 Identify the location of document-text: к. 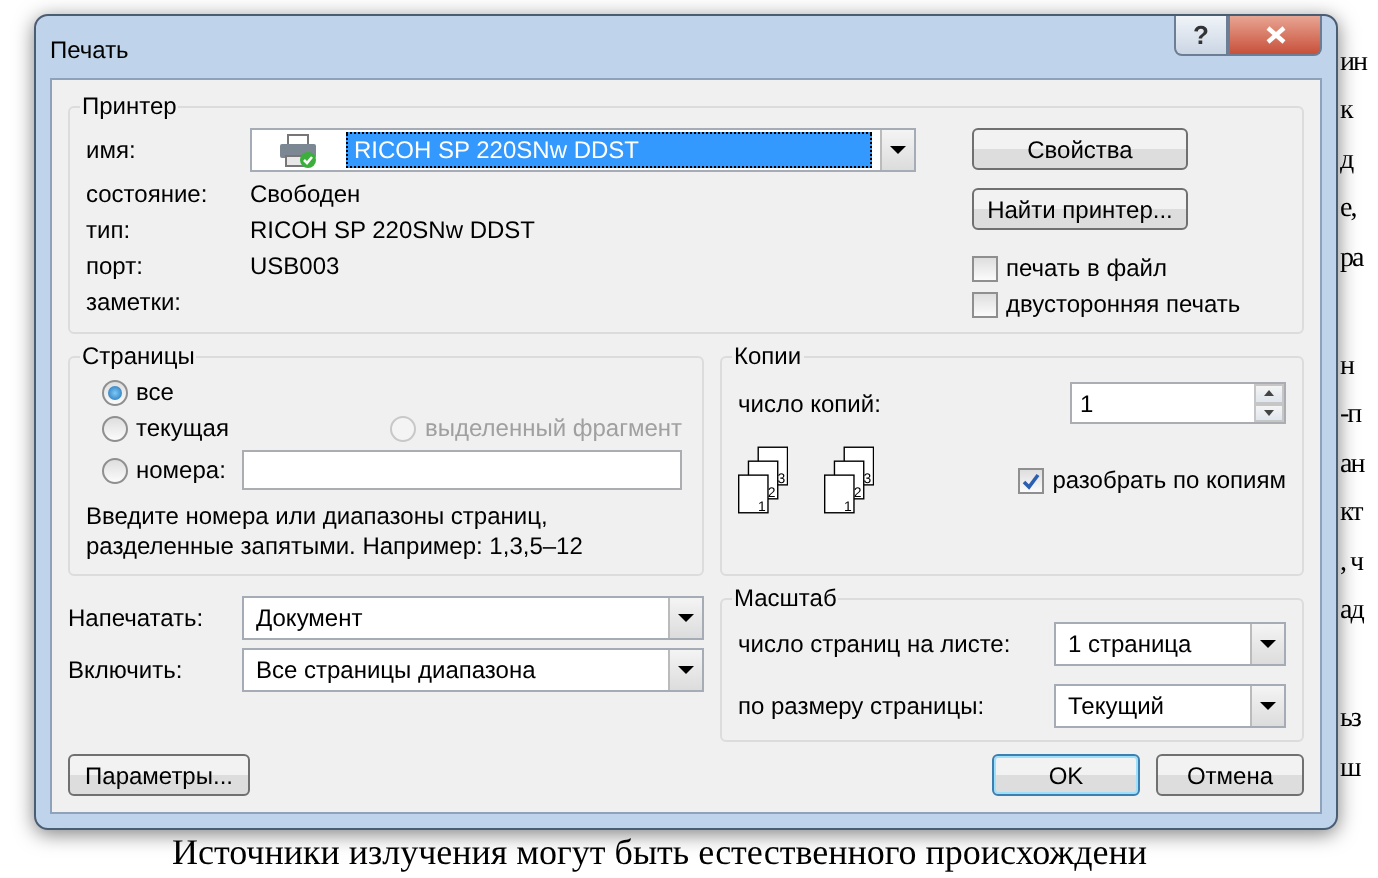
(1346, 112).